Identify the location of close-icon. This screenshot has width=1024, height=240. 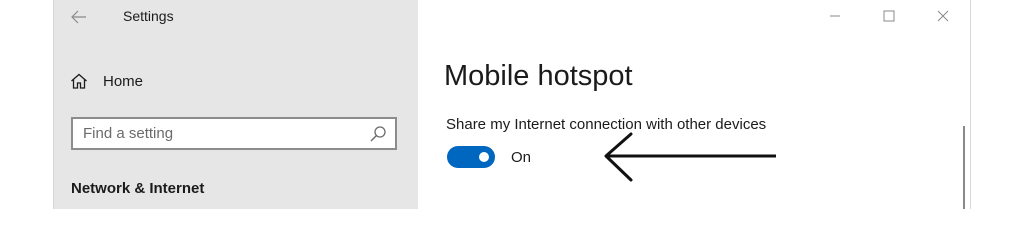
(943, 16).